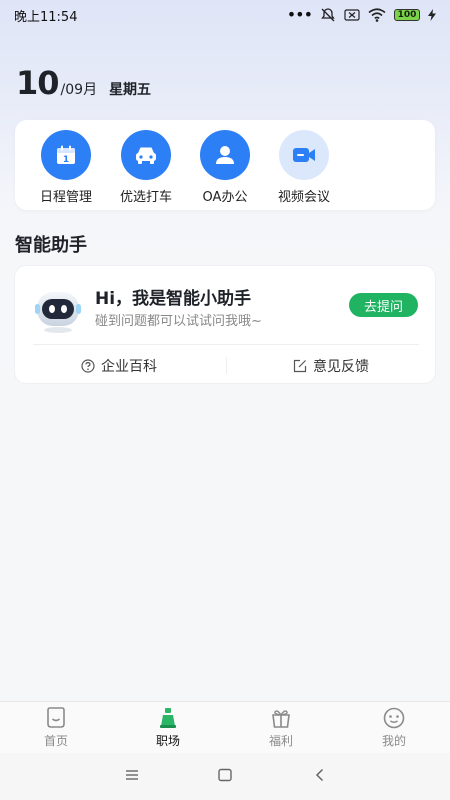 The image size is (450, 800). I want to click on date-month: /09月, so click(79, 90).